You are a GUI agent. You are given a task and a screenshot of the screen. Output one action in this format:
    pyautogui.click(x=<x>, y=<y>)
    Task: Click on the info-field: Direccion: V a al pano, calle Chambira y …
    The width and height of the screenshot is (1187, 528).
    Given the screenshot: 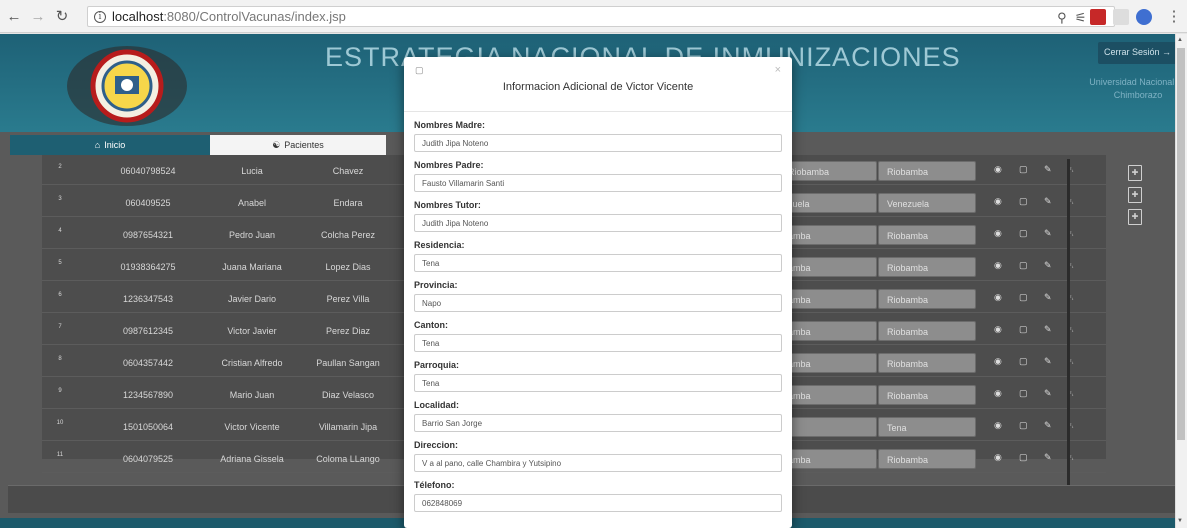 What is the action you would take?
    pyautogui.click(x=598, y=456)
    